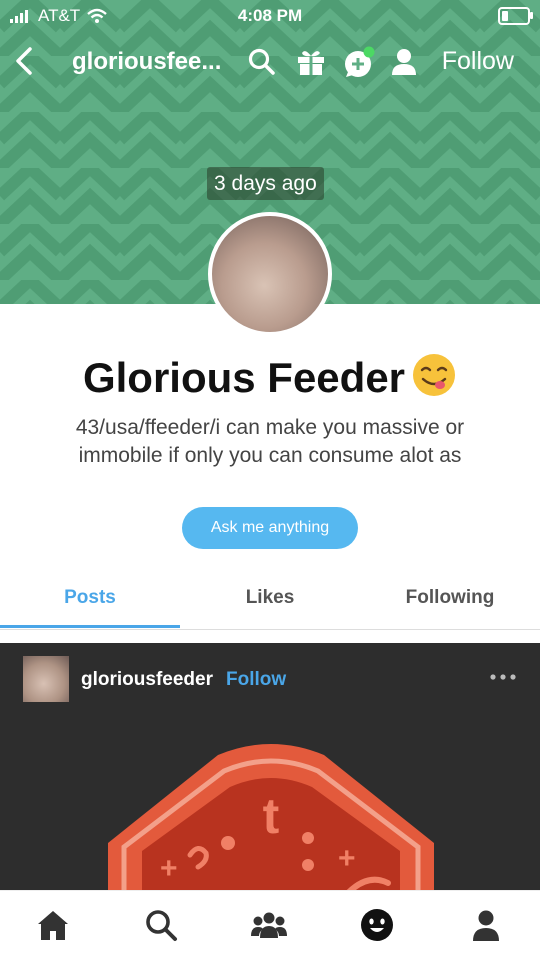 Image resolution: width=540 pixels, height=961 pixels. Describe the element at coordinates (90, 626) in the screenshot. I see `active-tab-indicator` at that location.